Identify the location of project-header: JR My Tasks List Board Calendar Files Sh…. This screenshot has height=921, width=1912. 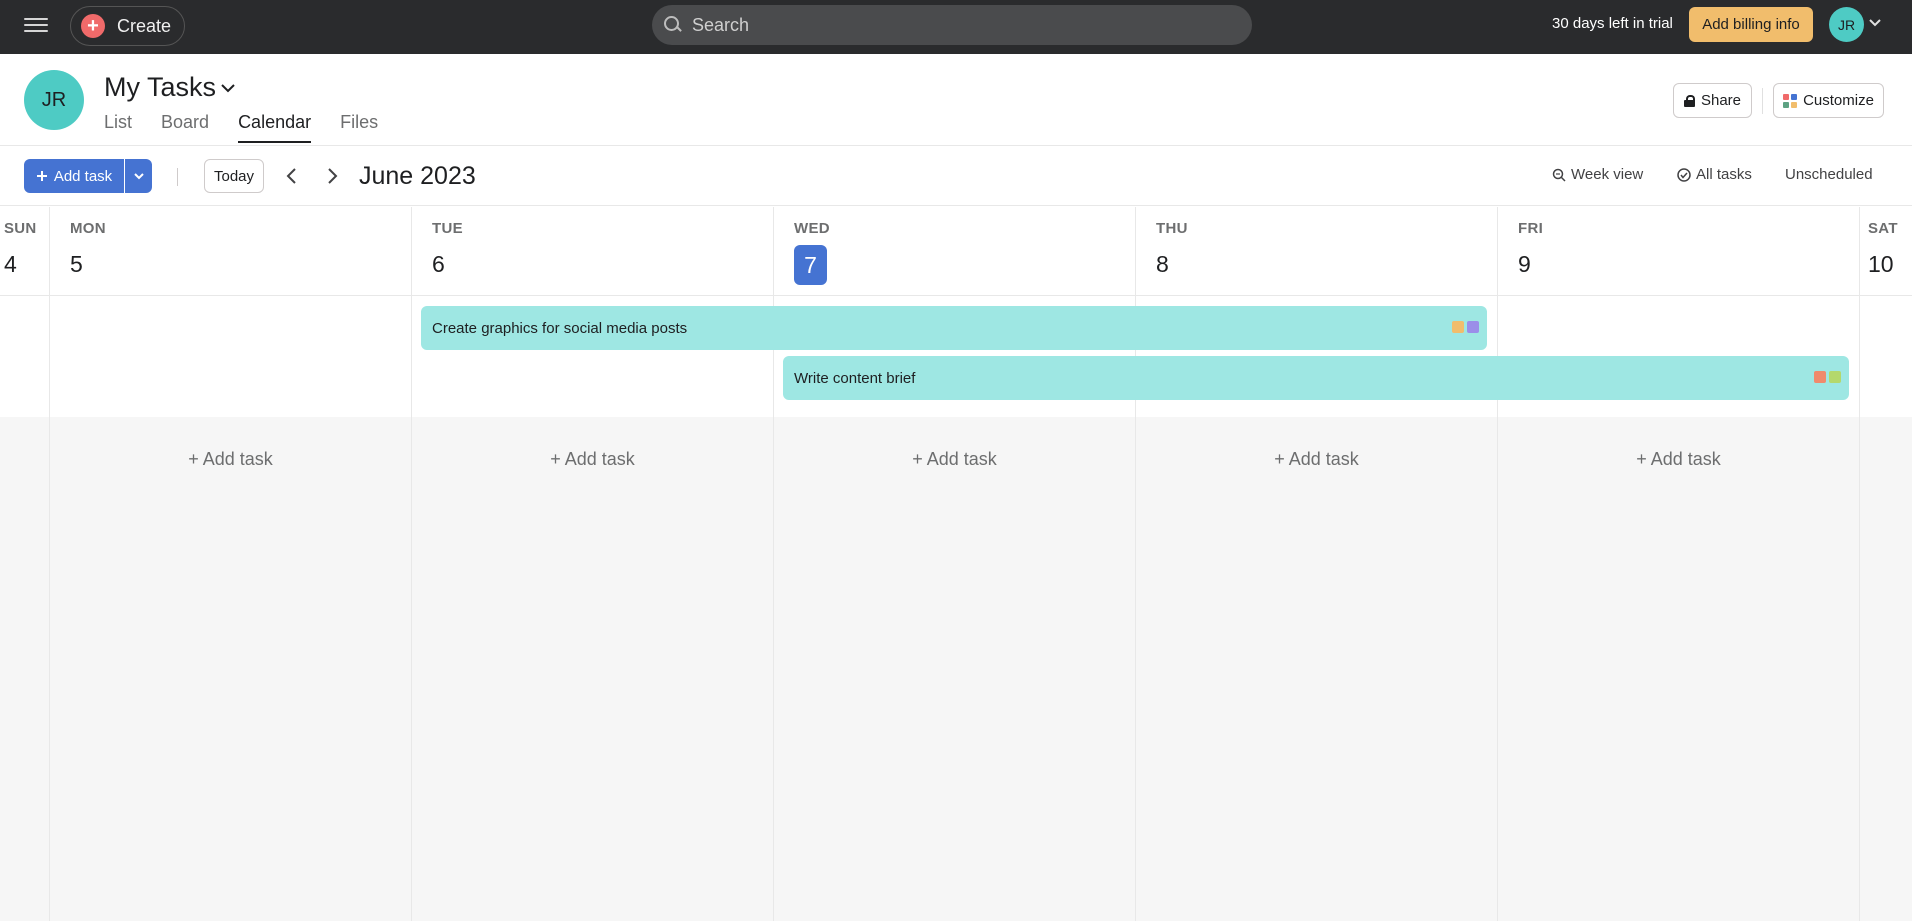
(956, 100).